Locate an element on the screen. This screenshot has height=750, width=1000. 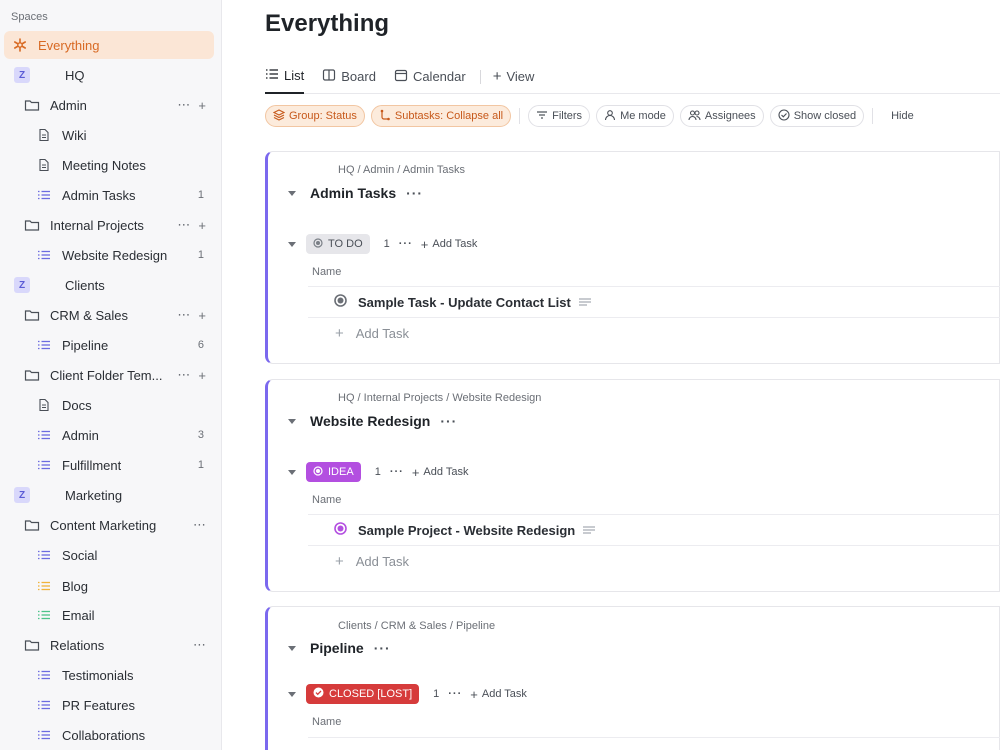
task-row: Sample Project - Website Redesign is located at coordinates (654, 530).